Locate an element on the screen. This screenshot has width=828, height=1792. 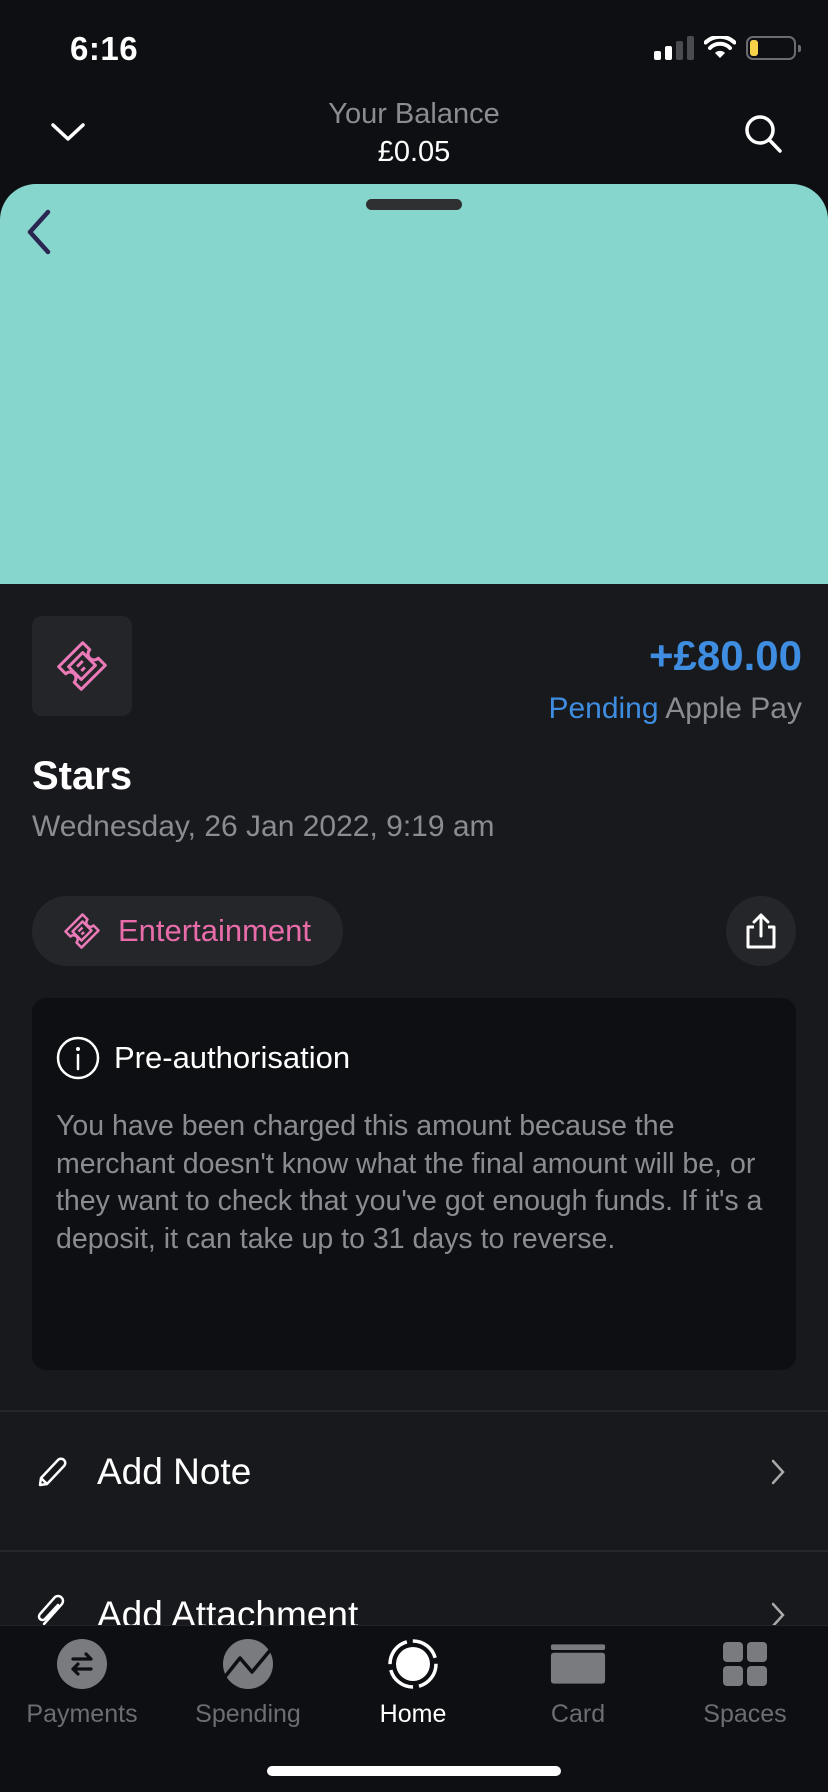
tab-label: Card is located at coordinates (578, 1714).